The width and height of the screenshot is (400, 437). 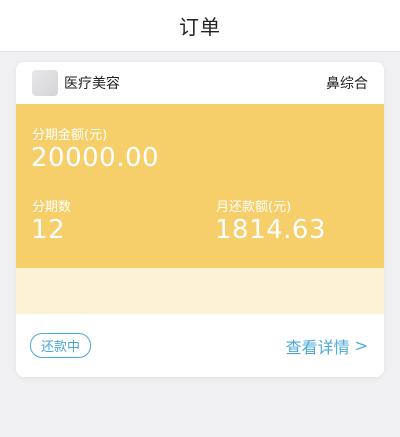 I want to click on view-details-link: 查看详情 >, so click(x=327, y=346).